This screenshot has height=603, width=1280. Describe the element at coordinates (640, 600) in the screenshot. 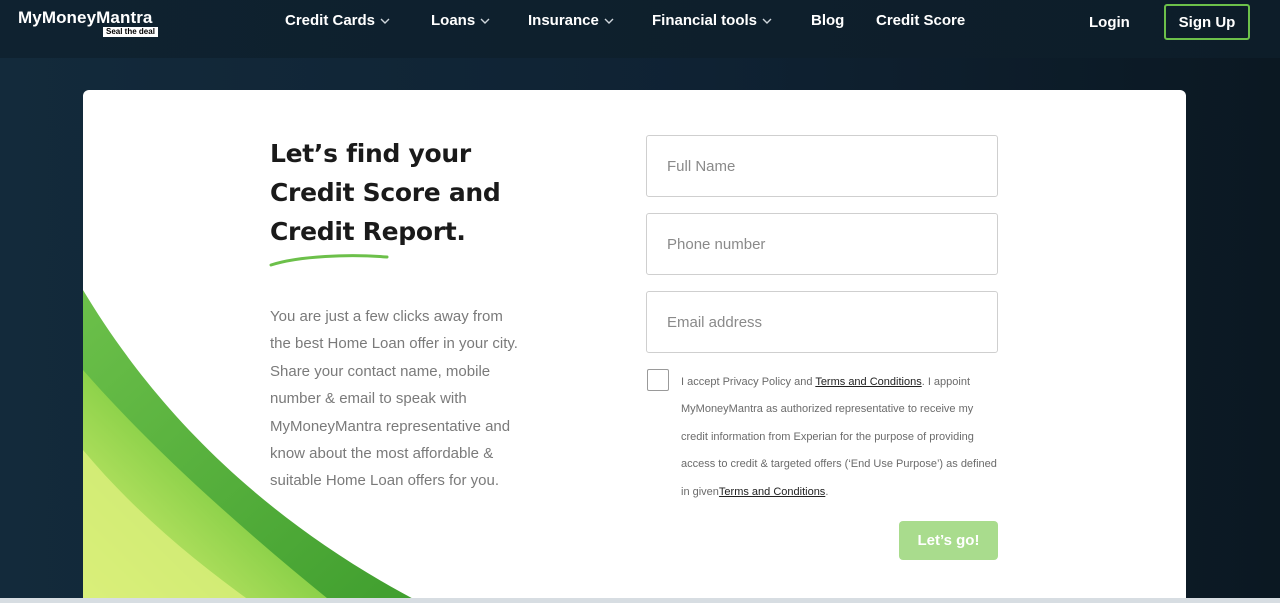

I see `bottom-strip` at that location.